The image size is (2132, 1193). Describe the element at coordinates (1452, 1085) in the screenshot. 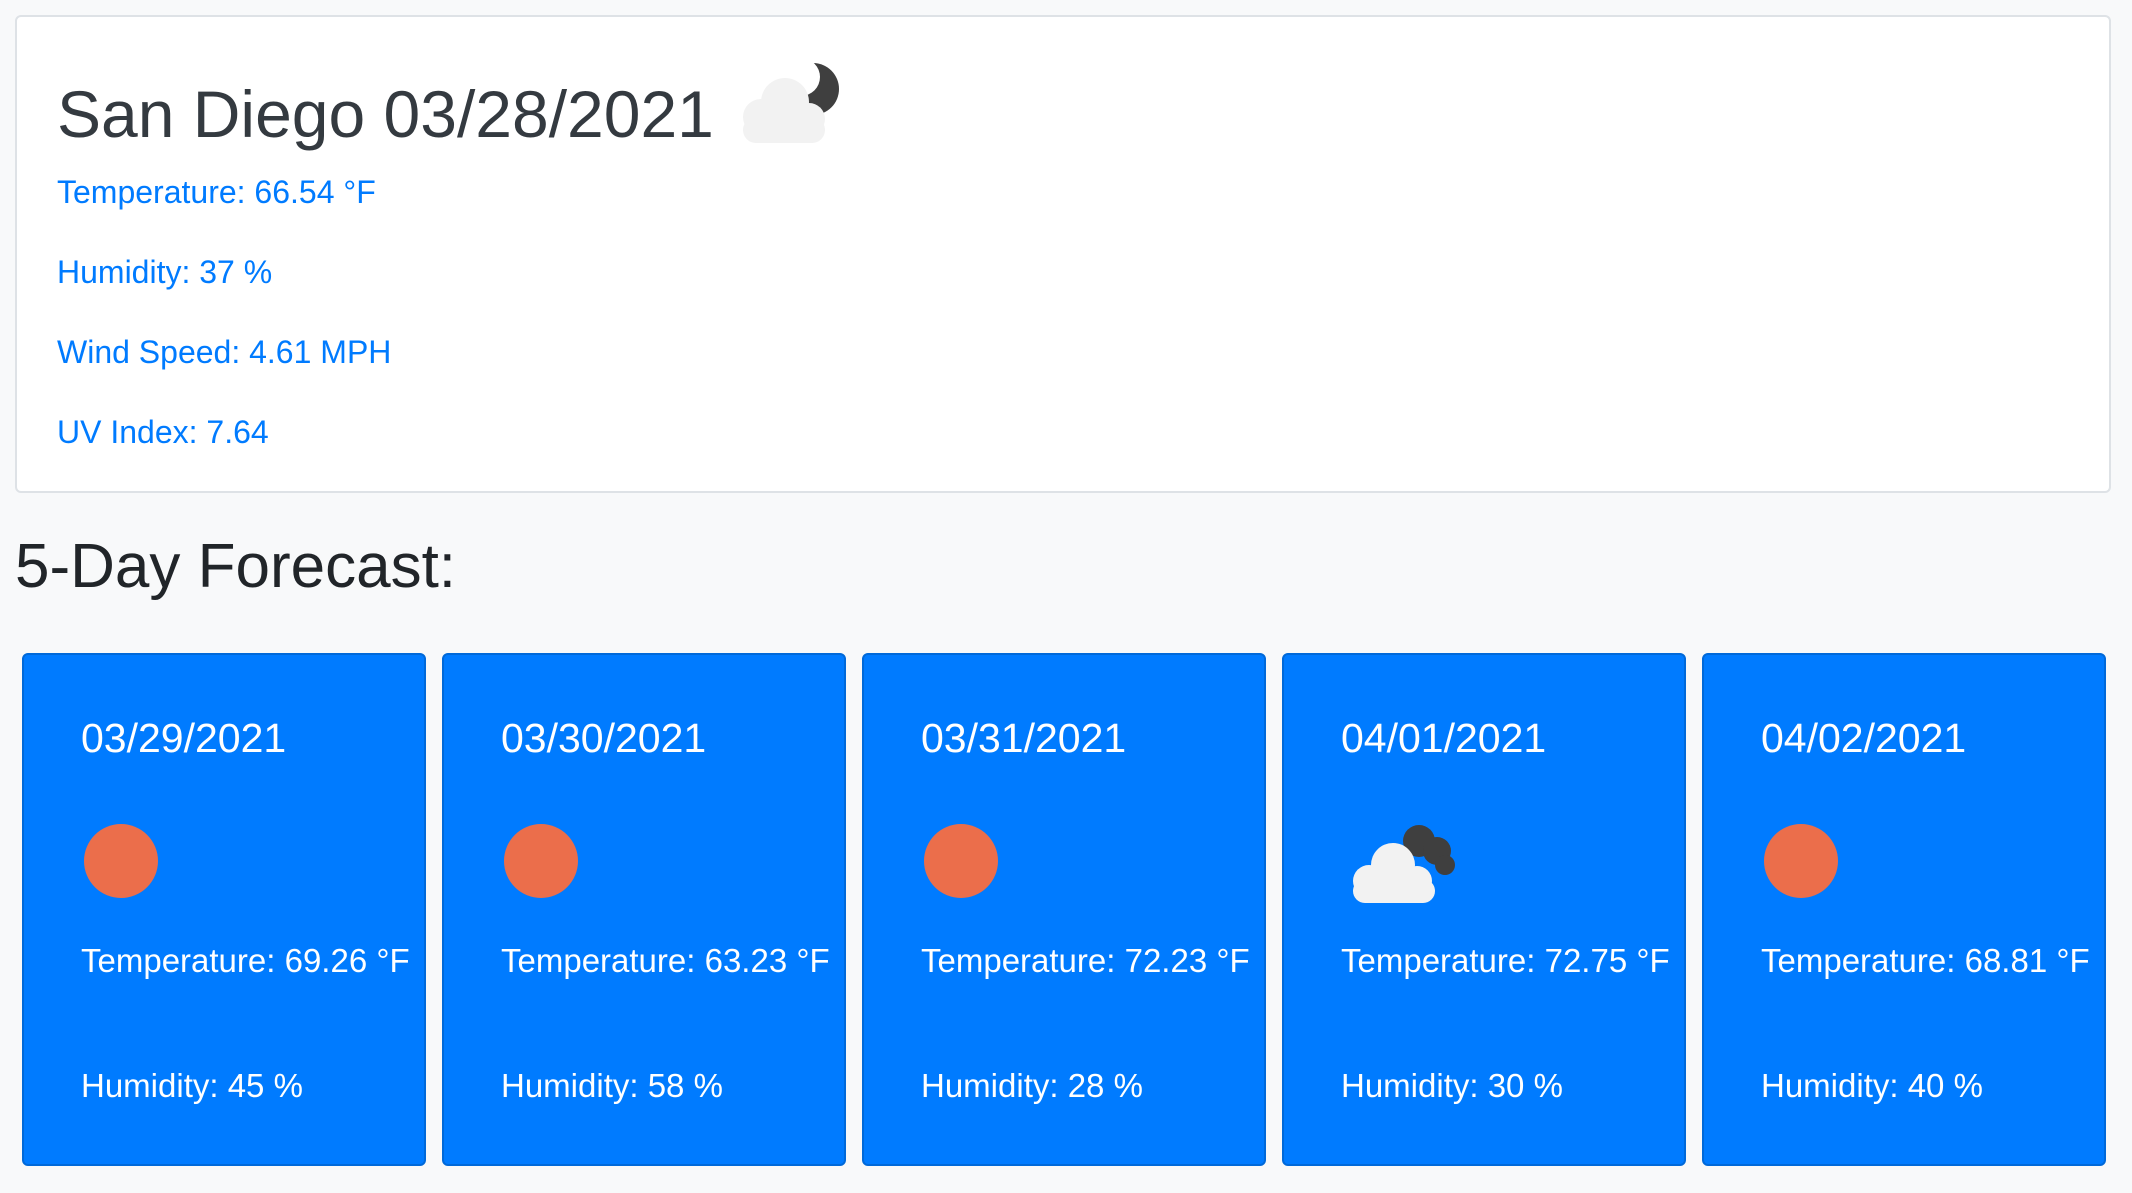

I see `forecast-humidity: Humidity: 30 %` at that location.